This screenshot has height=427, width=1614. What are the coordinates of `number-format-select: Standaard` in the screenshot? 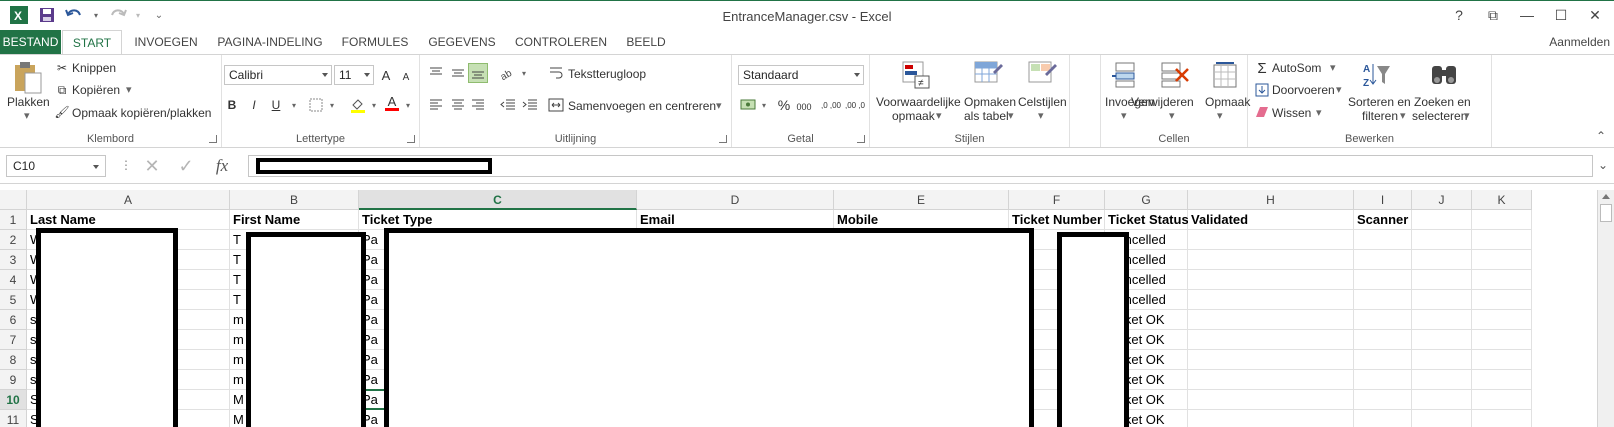 It's located at (801, 75).